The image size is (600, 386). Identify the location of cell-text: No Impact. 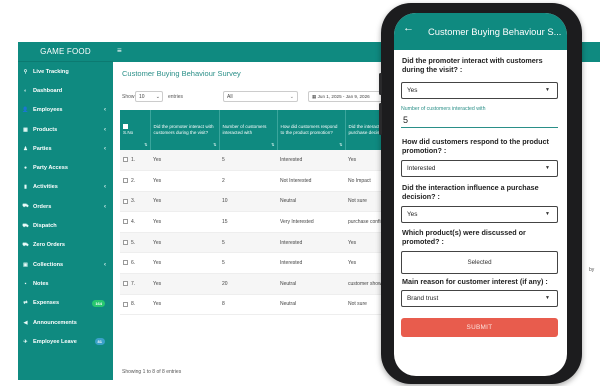
(359, 180).